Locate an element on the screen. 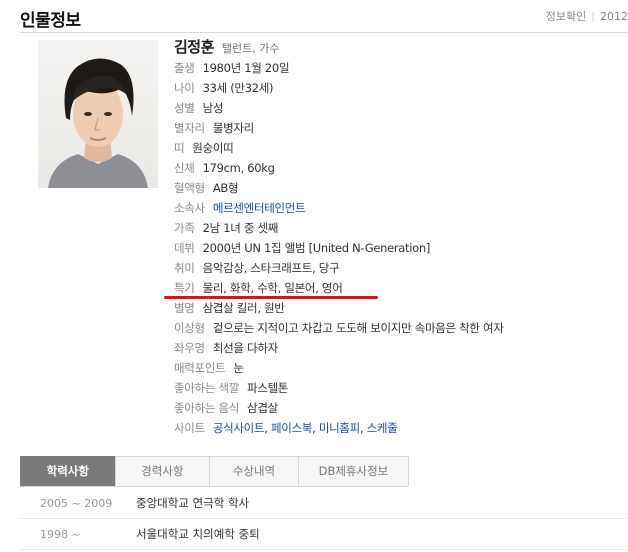 This screenshot has width=628, height=552. tab-education: 학력사항 is located at coordinates (68, 471).